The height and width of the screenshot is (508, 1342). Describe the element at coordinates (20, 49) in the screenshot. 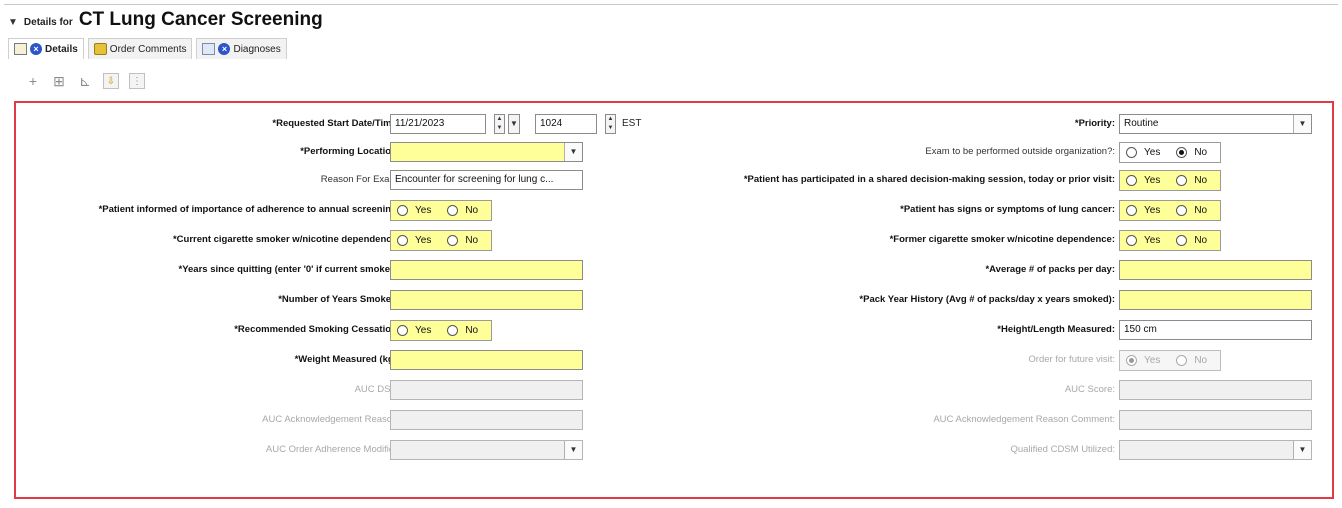

I see `details-tab-icon` at that location.